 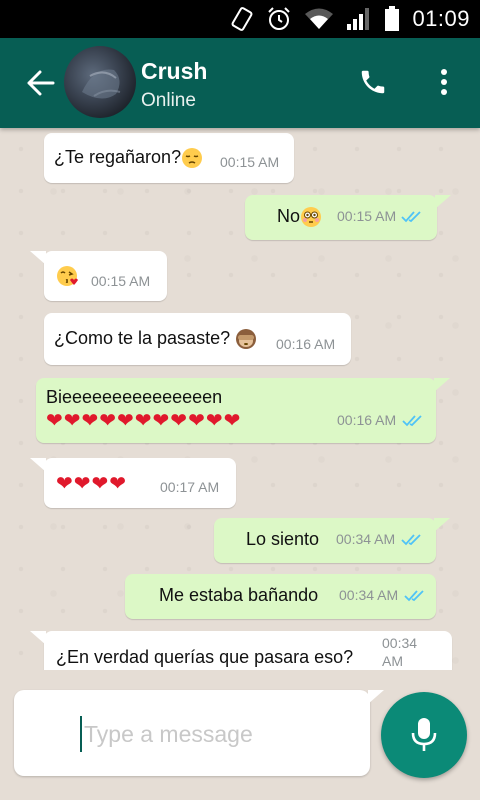 I want to click on microphone-icon, so click(x=424, y=734).